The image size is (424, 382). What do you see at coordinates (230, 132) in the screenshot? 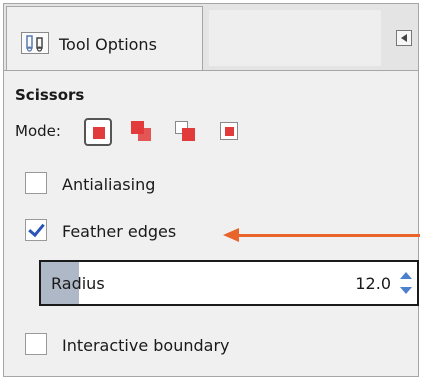
I see `mode-intersect-button` at bounding box center [230, 132].